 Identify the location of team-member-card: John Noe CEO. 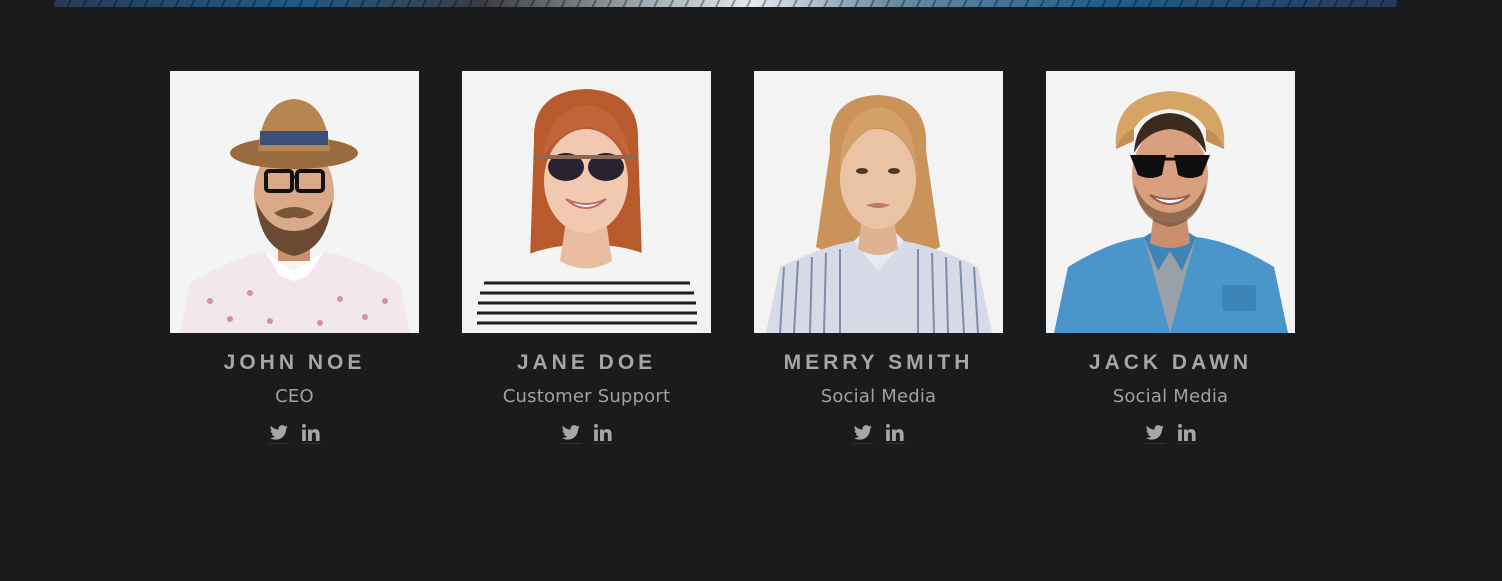
(294, 257).